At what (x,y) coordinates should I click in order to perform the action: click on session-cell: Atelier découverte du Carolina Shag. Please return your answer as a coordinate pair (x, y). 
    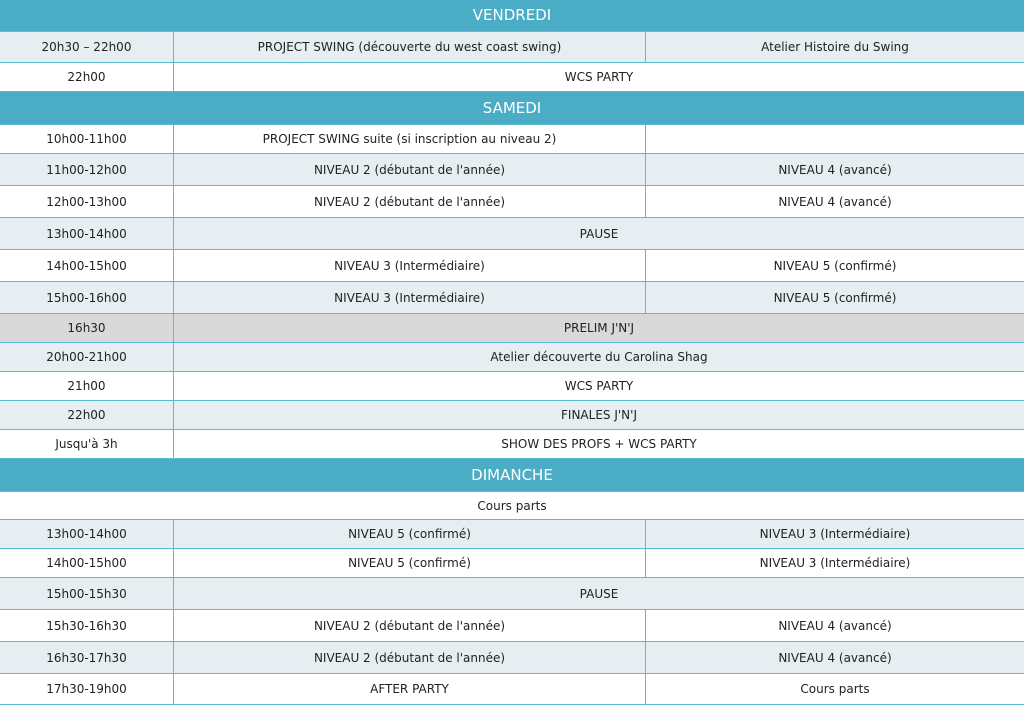
    Looking at the image, I should click on (599, 357).